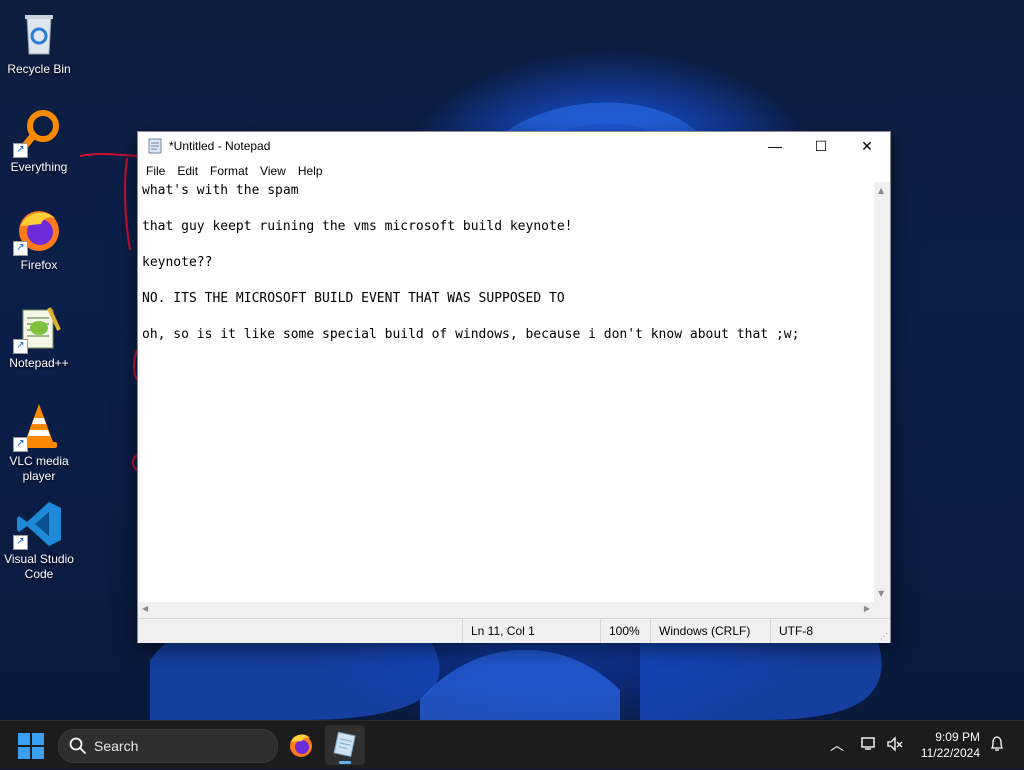 This screenshot has width=1024, height=770. I want to click on taskbar-firefox-button, so click(301, 745).